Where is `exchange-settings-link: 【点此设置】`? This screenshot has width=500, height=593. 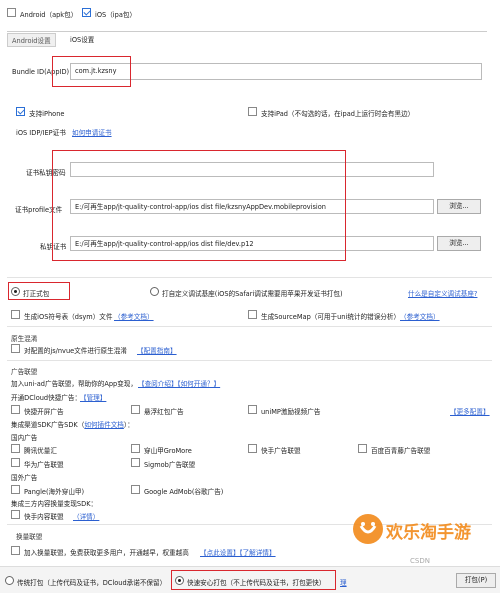
exchange-settings-link: 【点此设置】 is located at coordinates (220, 552).